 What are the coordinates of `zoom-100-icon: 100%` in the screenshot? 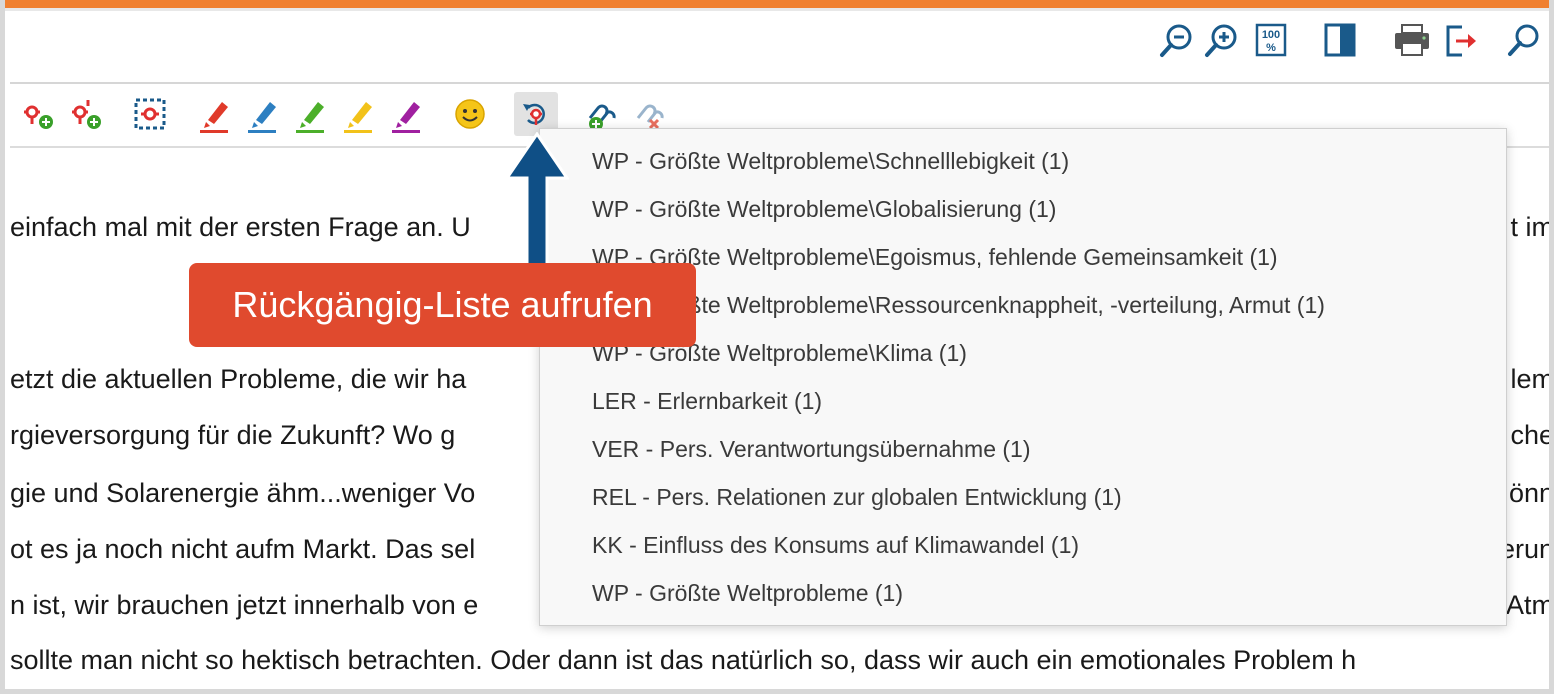 It's located at (1272, 41).